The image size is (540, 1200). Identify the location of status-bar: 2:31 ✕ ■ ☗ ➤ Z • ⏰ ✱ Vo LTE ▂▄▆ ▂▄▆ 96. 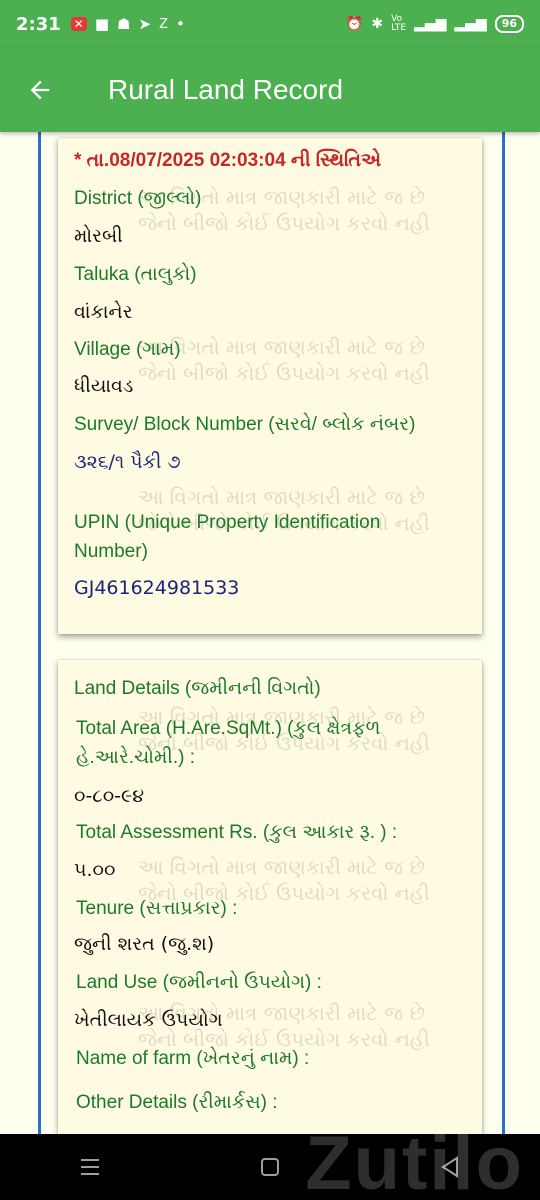
(270, 24).